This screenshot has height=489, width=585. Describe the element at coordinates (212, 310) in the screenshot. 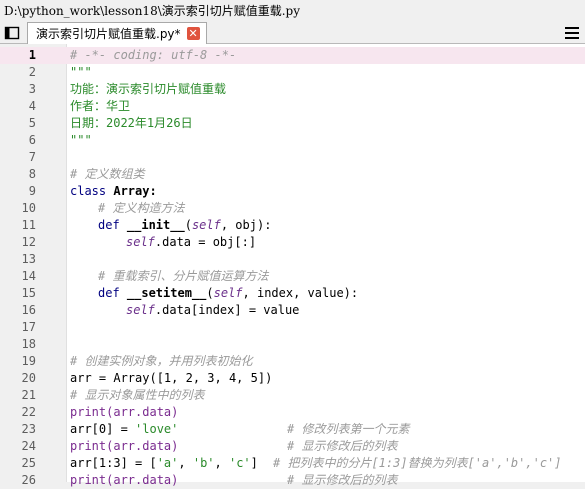

I see `code-text: self.data[index] = value` at that location.